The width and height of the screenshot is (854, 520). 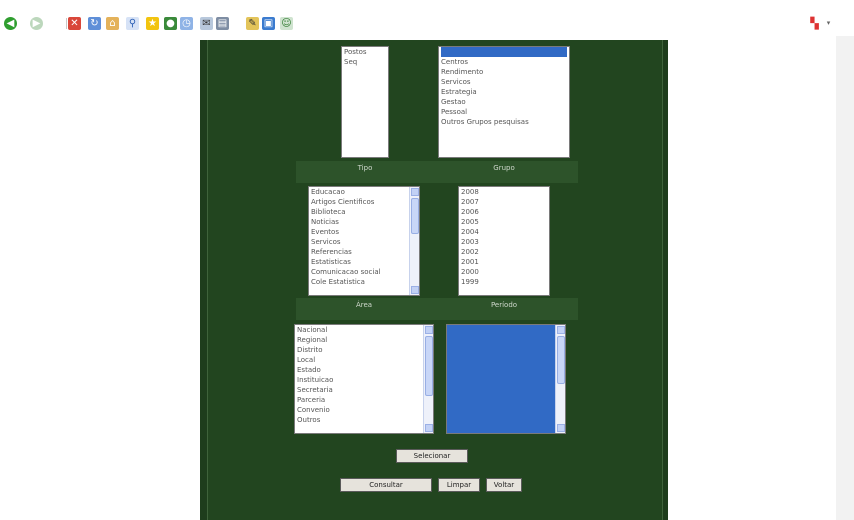 I want to click on list-item: Secretaria, so click(x=359, y=390).